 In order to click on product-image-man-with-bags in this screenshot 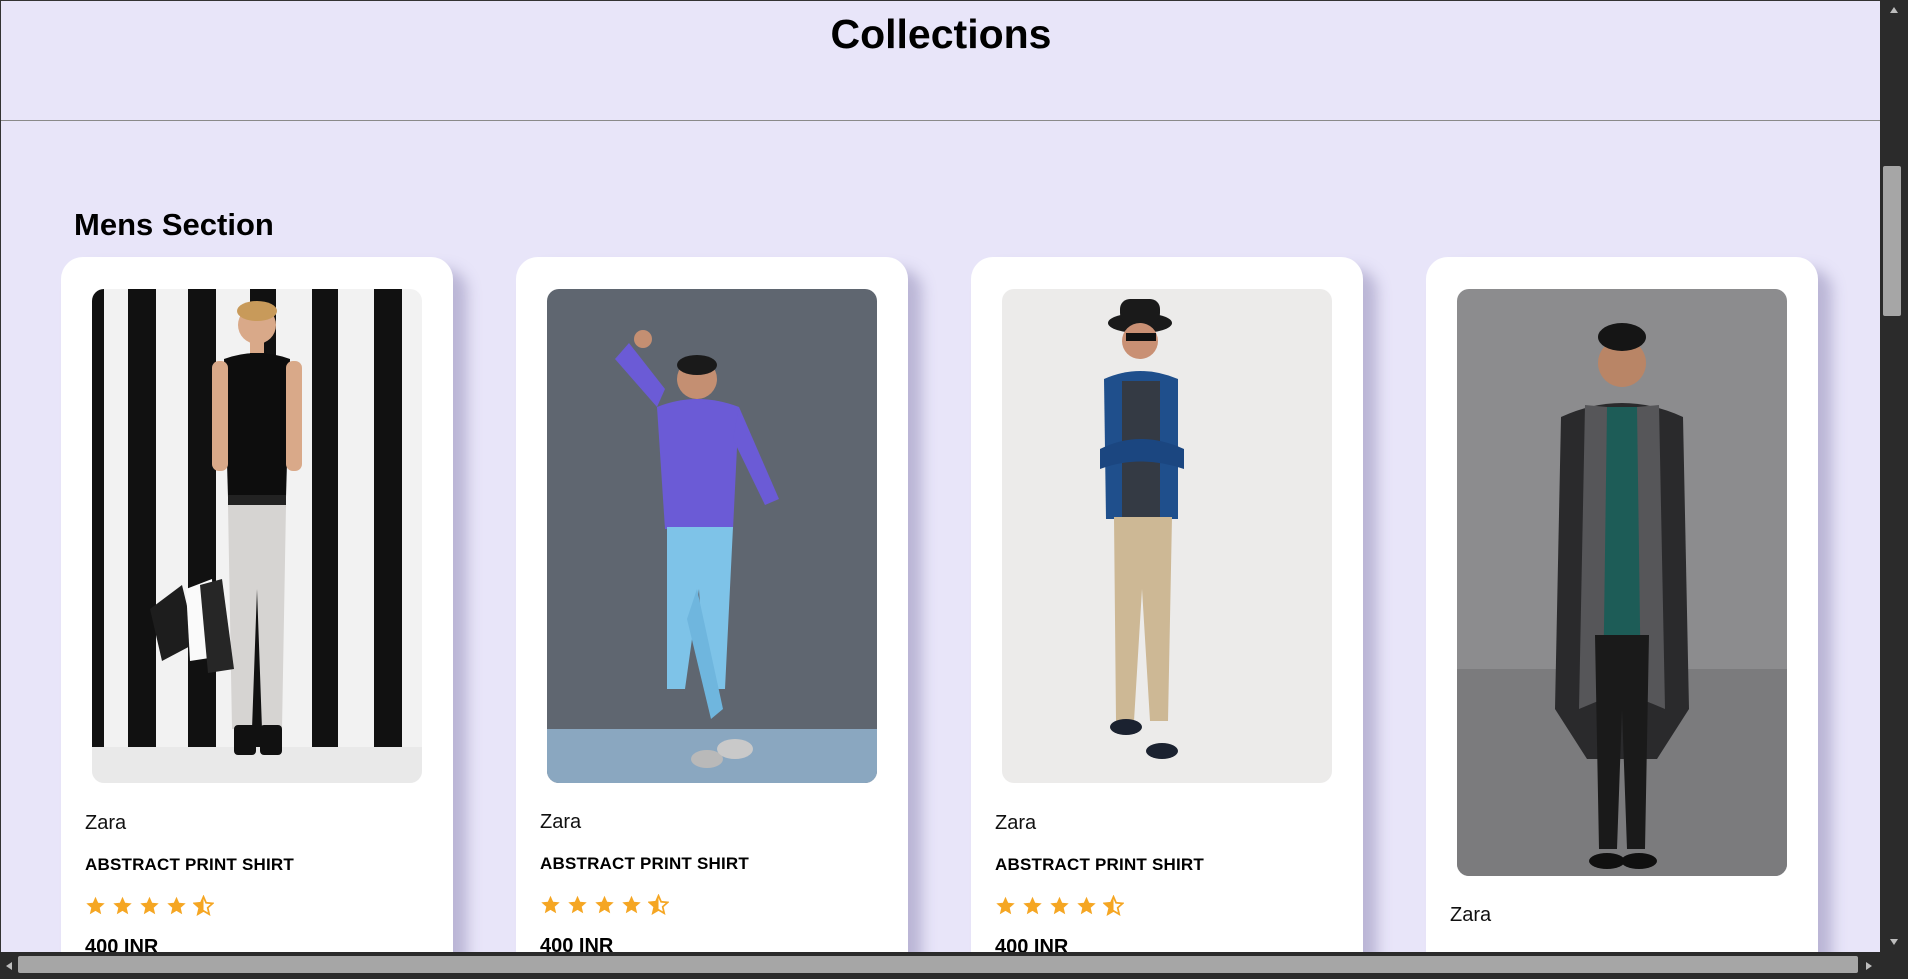, I will do `click(257, 536)`.